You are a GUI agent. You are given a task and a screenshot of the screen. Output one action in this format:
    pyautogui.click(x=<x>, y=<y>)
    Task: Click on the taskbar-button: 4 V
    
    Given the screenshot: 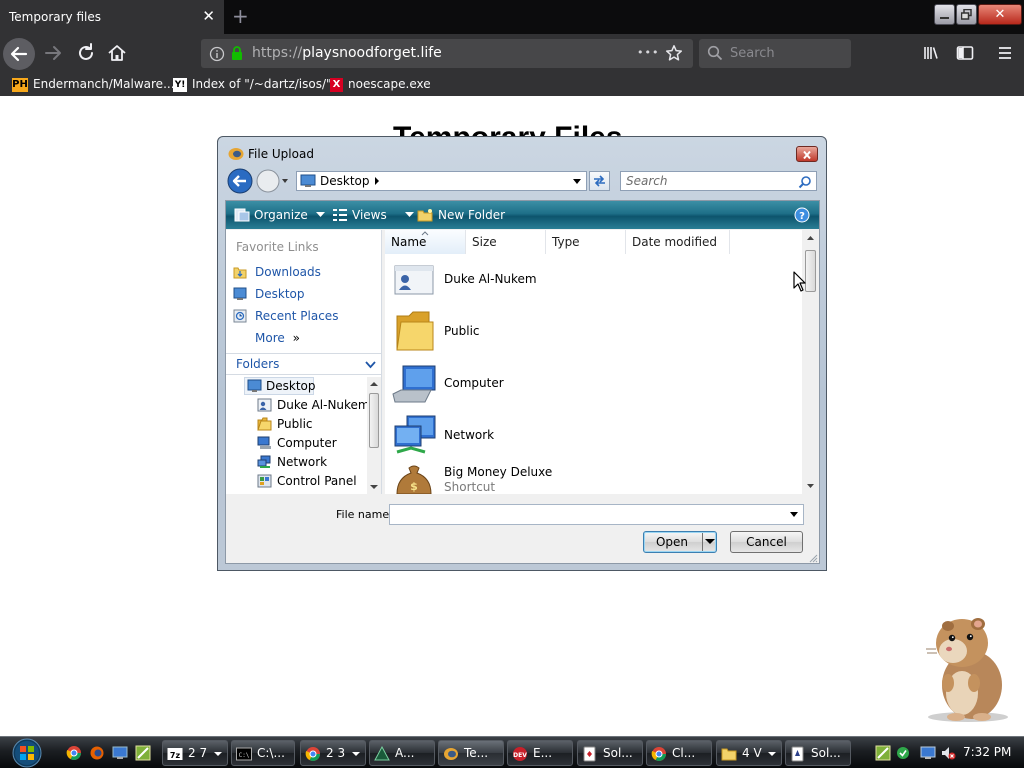 What is the action you would take?
    pyautogui.click(x=749, y=753)
    